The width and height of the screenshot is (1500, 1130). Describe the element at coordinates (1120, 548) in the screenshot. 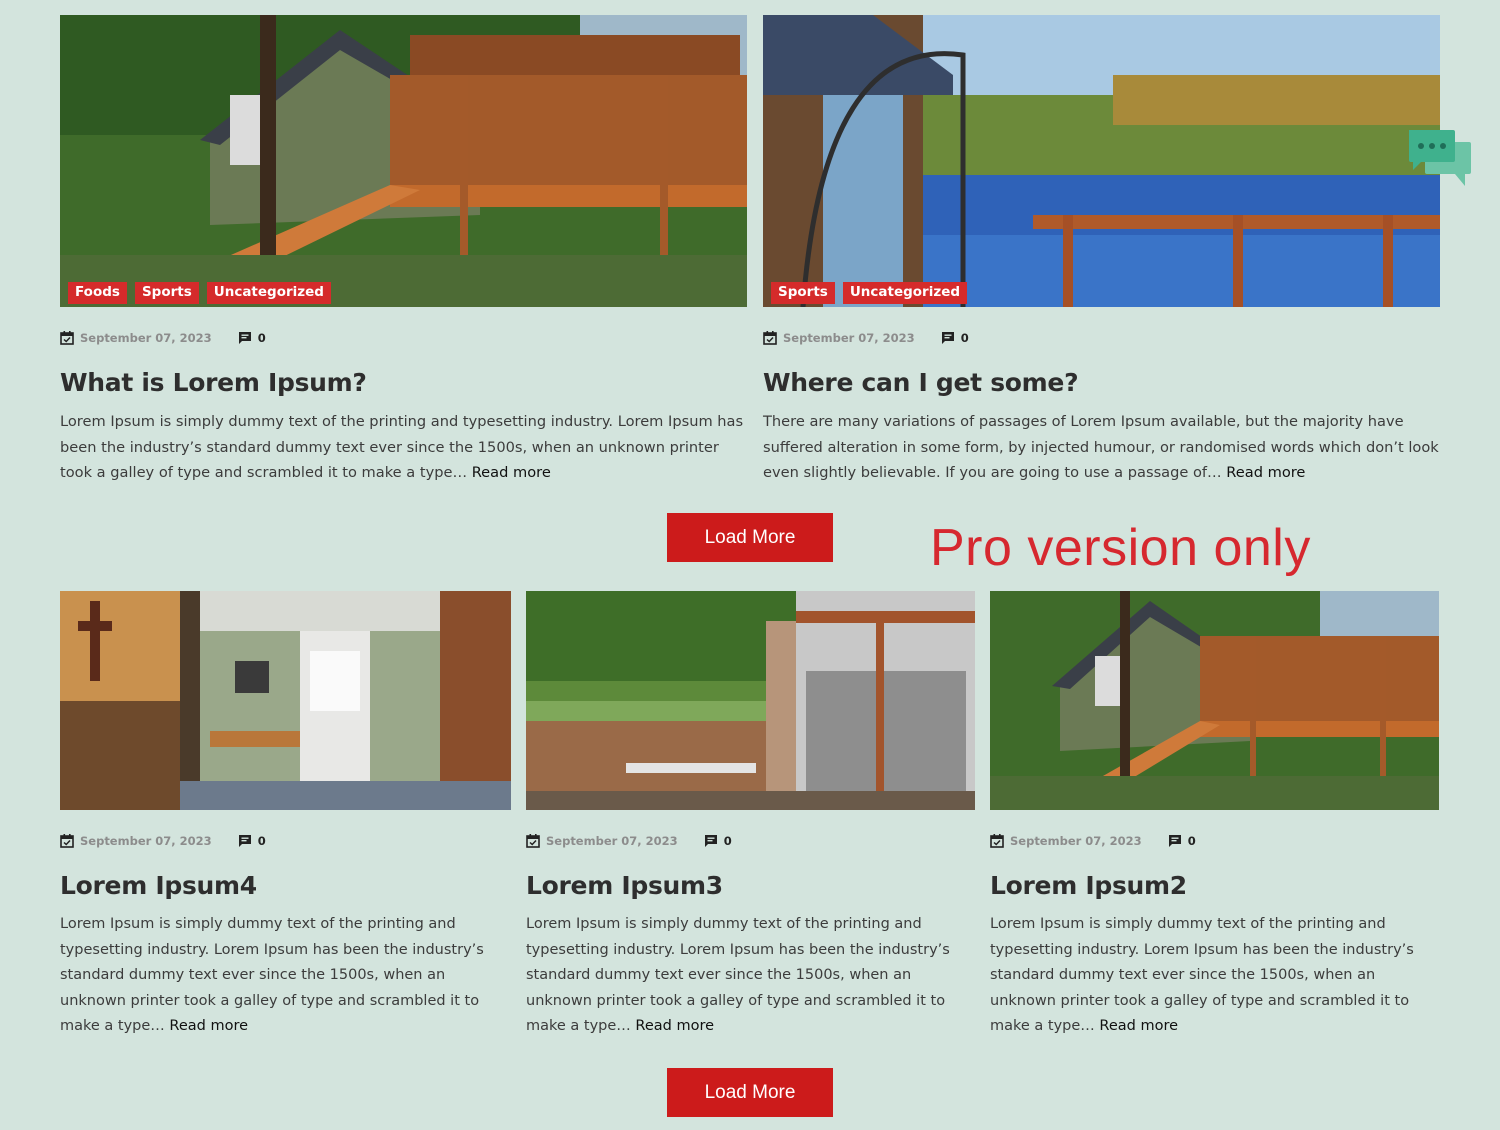

I see `pro-version-label: Pro version only` at that location.